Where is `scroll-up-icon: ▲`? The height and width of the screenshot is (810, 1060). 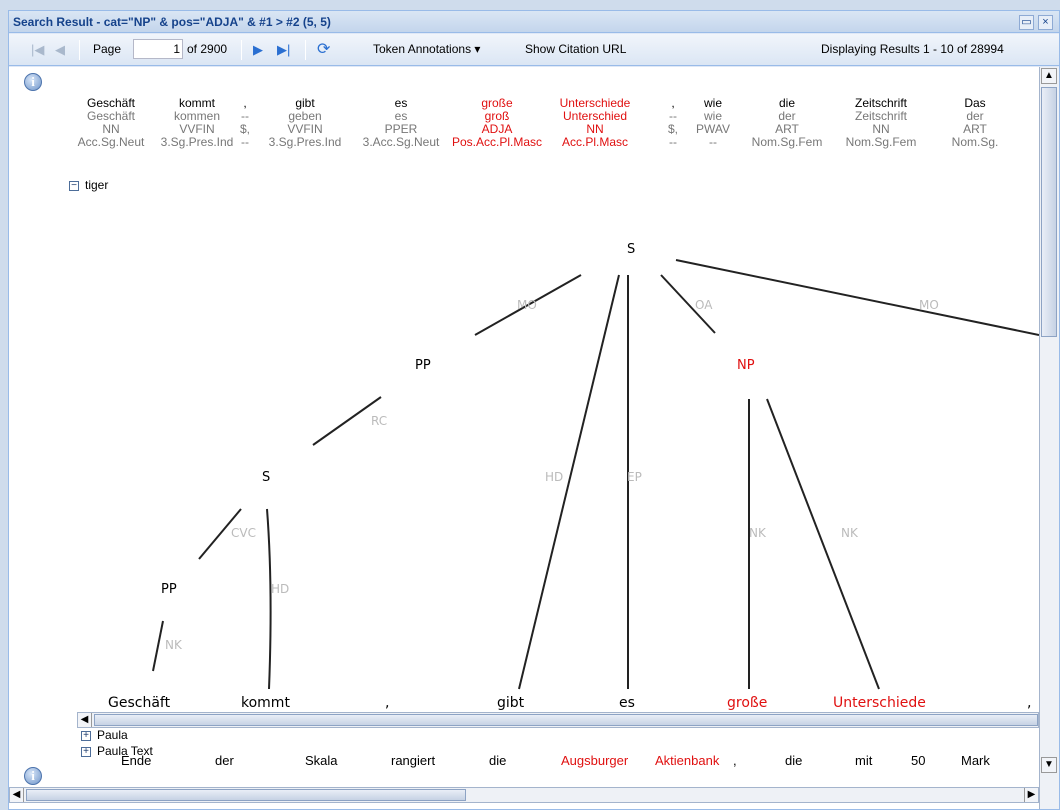 scroll-up-icon: ▲ is located at coordinates (1049, 76).